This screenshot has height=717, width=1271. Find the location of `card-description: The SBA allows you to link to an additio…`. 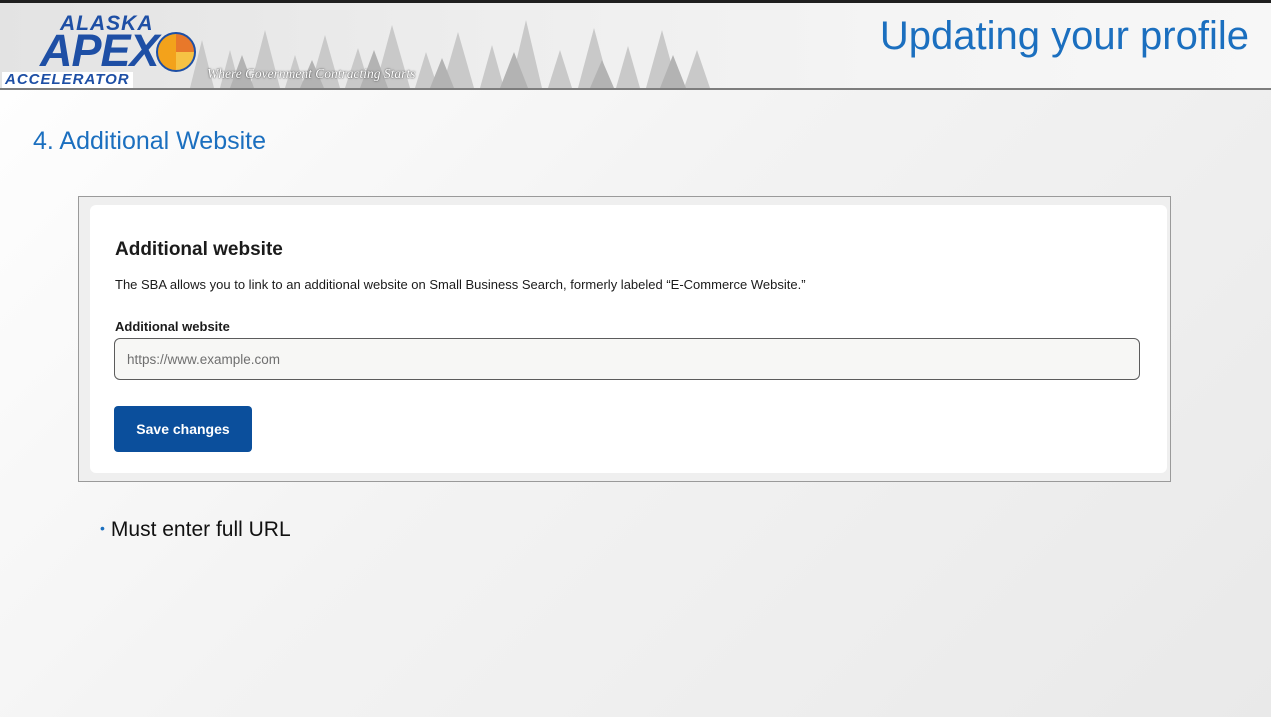

card-description: The SBA allows you to link to an additio… is located at coordinates (460, 284).